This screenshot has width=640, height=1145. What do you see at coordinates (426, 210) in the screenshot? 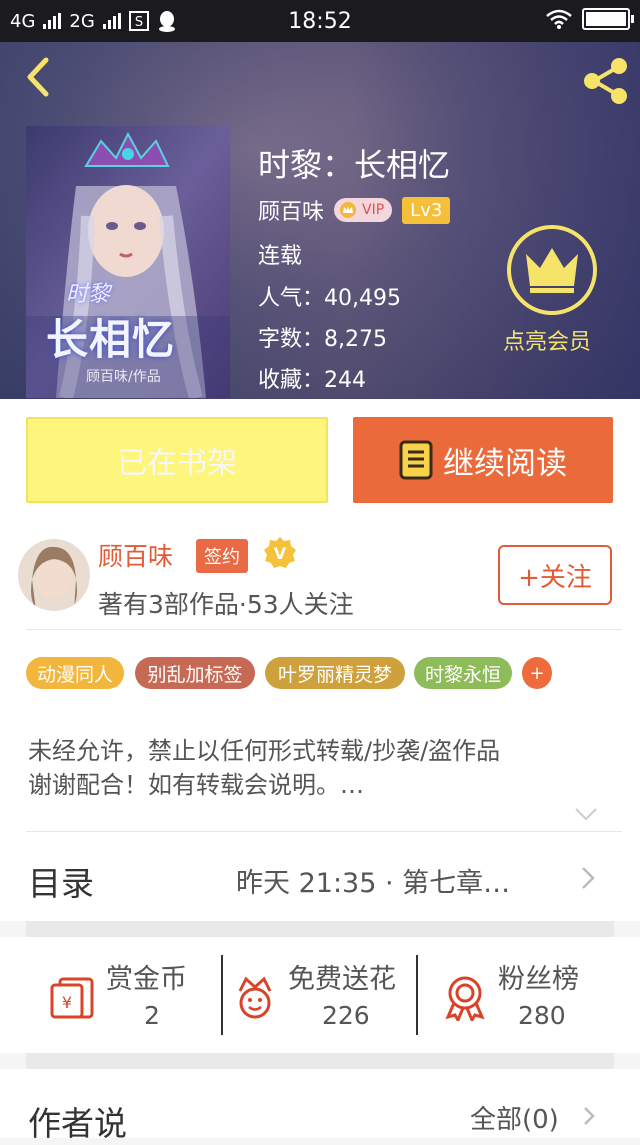
I see `level-badge: Lv3` at bounding box center [426, 210].